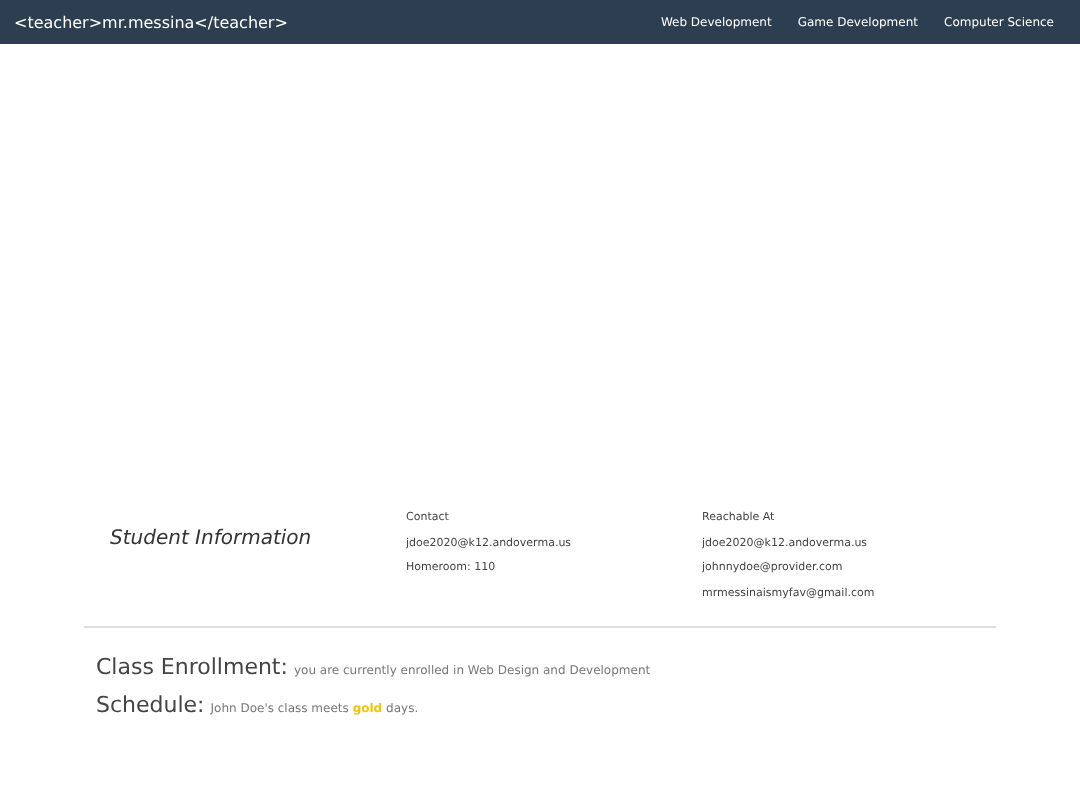 Image resolution: width=1080 pixels, height=810 pixels. I want to click on enrollment-label: Class Enrollment:, so click(192, 667).